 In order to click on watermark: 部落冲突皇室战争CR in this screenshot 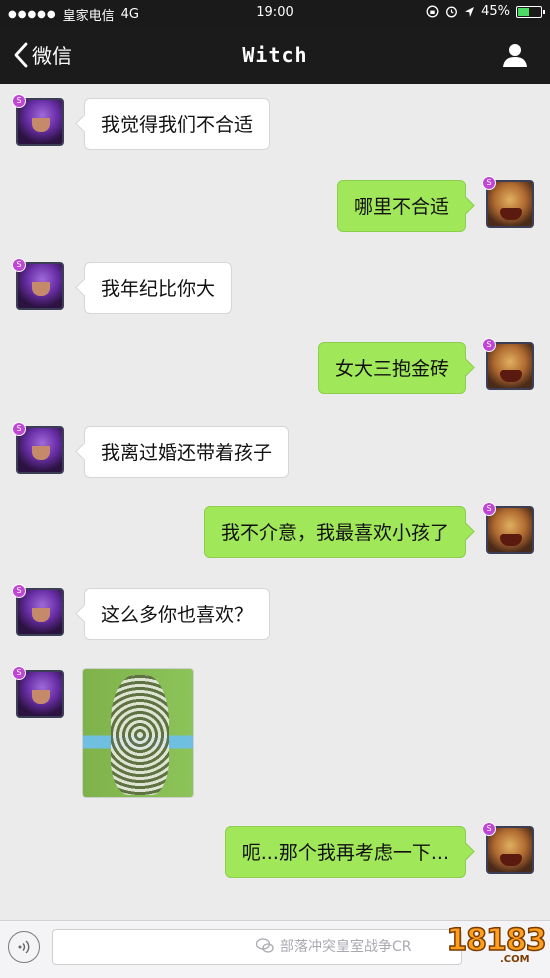, I will do `click(334, 946)`.